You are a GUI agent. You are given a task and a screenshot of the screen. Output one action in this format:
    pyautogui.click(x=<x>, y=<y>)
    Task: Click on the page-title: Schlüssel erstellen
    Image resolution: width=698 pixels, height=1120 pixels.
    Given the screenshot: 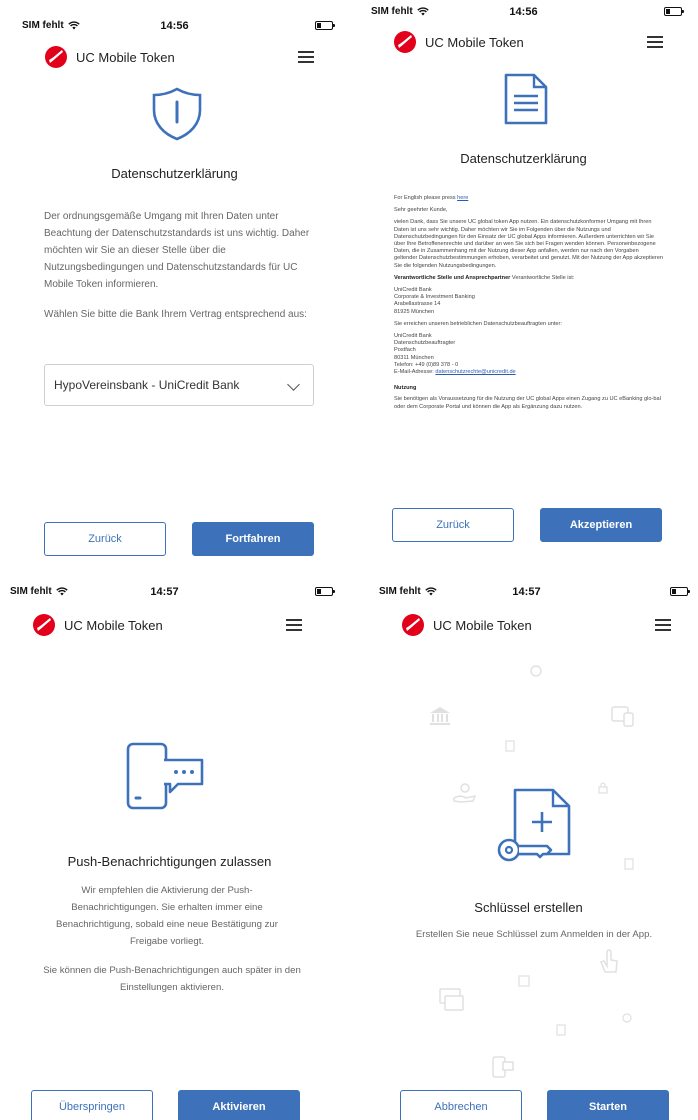 What is the action you would take?
    pyautogui.click(x=528, y=907)
    